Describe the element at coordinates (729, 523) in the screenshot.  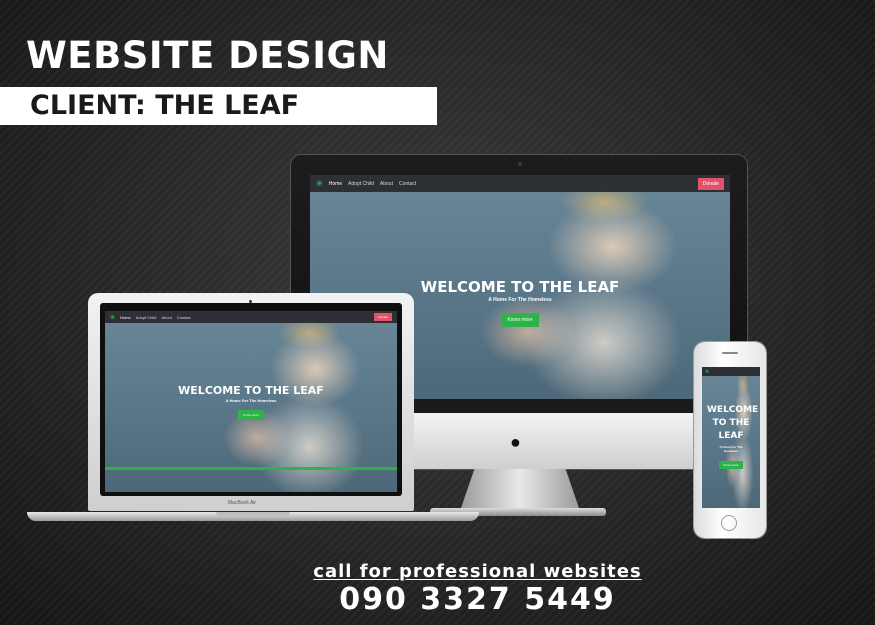
I see `phone-home-button` at that location.